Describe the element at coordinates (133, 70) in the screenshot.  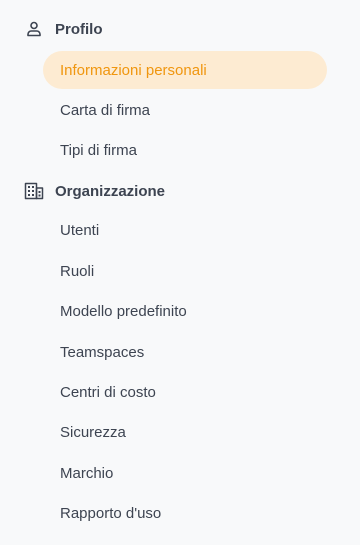
I see `sidebar-item-label: Informazioni personali` at that location.